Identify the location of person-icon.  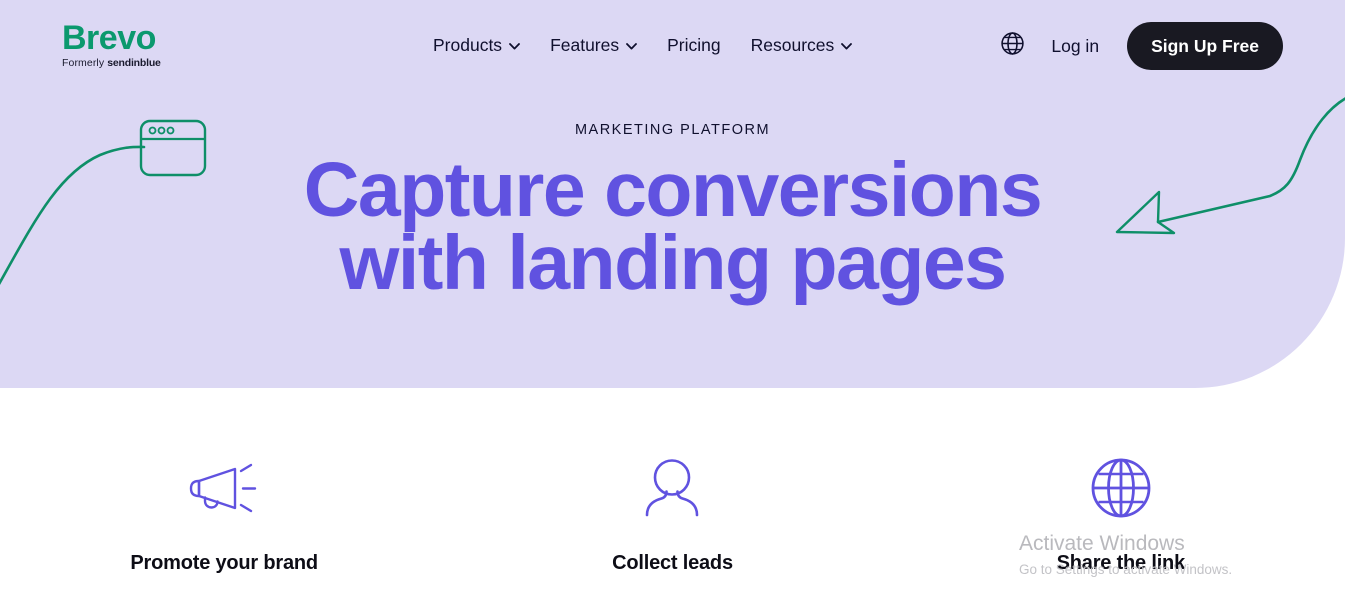
(672, 488).